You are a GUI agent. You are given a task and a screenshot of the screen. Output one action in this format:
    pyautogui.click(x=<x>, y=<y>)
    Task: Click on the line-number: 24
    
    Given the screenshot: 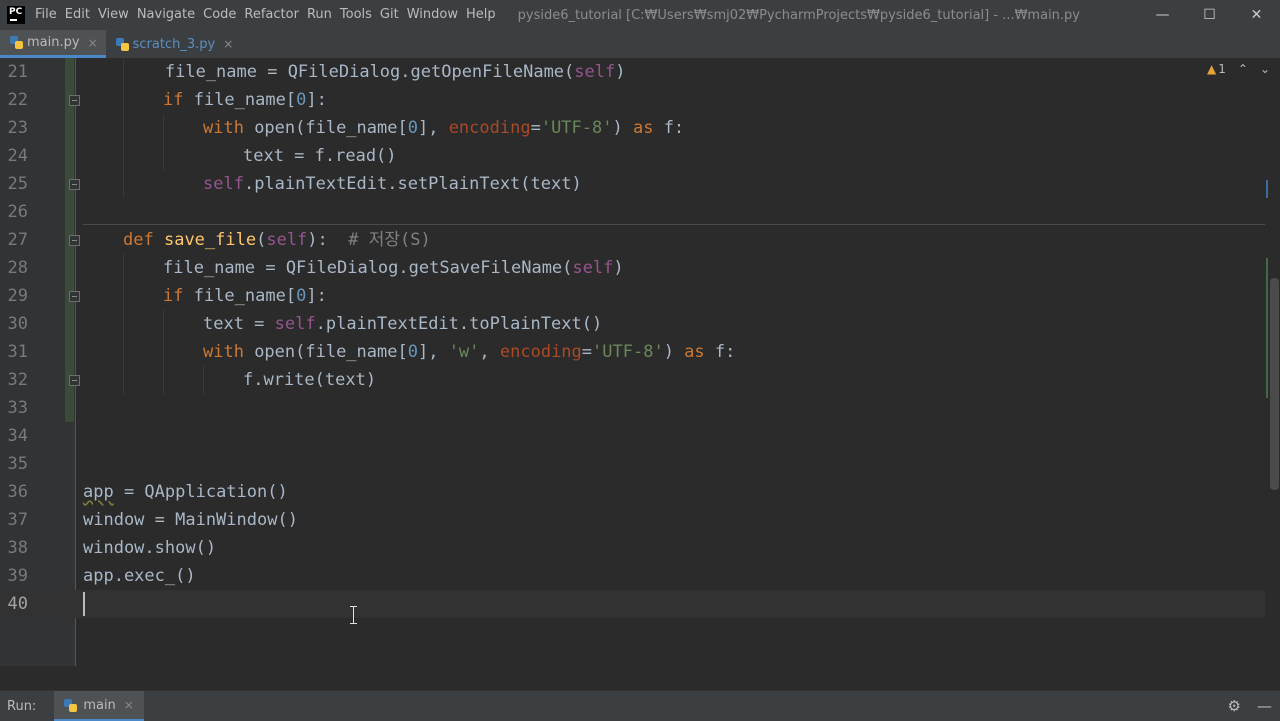 What is the action you would take?
    pyautogui.click(x=17, y=156)
    